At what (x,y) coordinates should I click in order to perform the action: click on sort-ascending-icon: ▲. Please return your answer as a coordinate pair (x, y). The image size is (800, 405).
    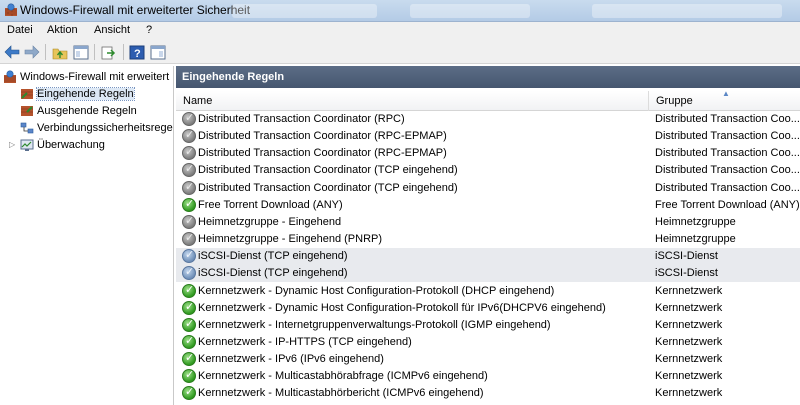
    Looking at the image, I should click on (726, 93).